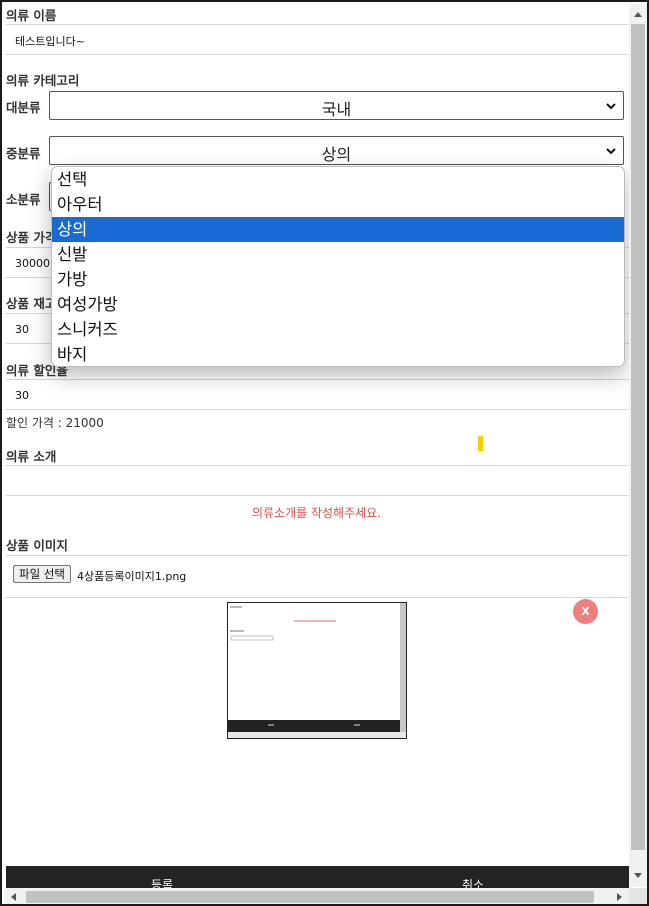  Describe the element at coordinates (480, 443) in the screenshot. I see `text-cursor-marker` at that location.